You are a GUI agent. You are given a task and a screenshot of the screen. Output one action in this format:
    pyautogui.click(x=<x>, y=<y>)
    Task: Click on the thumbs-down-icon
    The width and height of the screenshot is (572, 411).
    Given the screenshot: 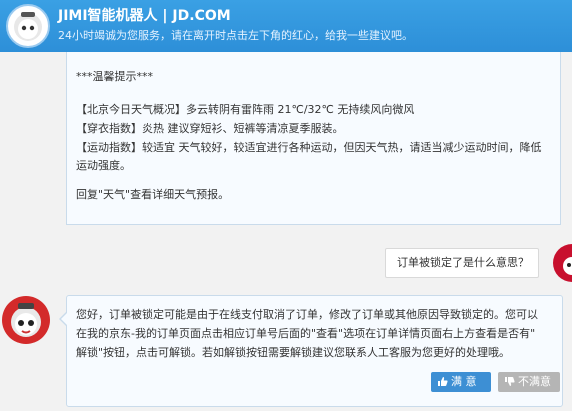 What is the action you would take?
    pyautogui.click(x=509, y=380)
    